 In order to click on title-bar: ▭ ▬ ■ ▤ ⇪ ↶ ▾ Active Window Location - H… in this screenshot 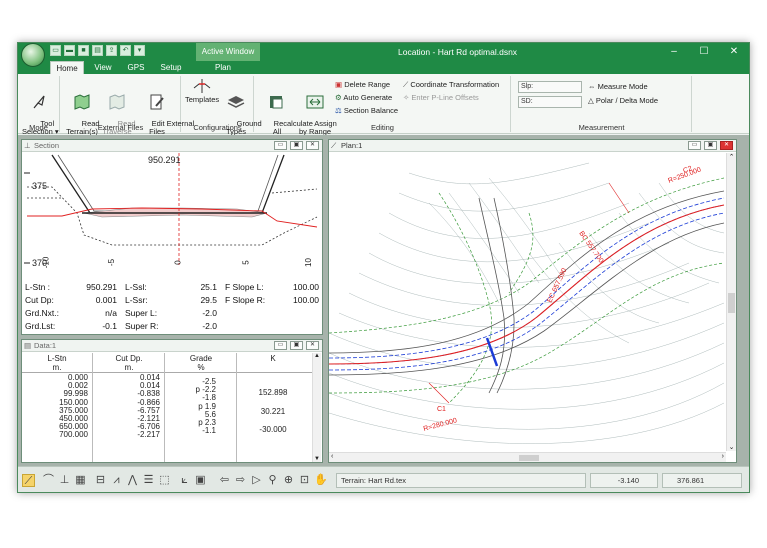, I will do `click(383, 55)`.